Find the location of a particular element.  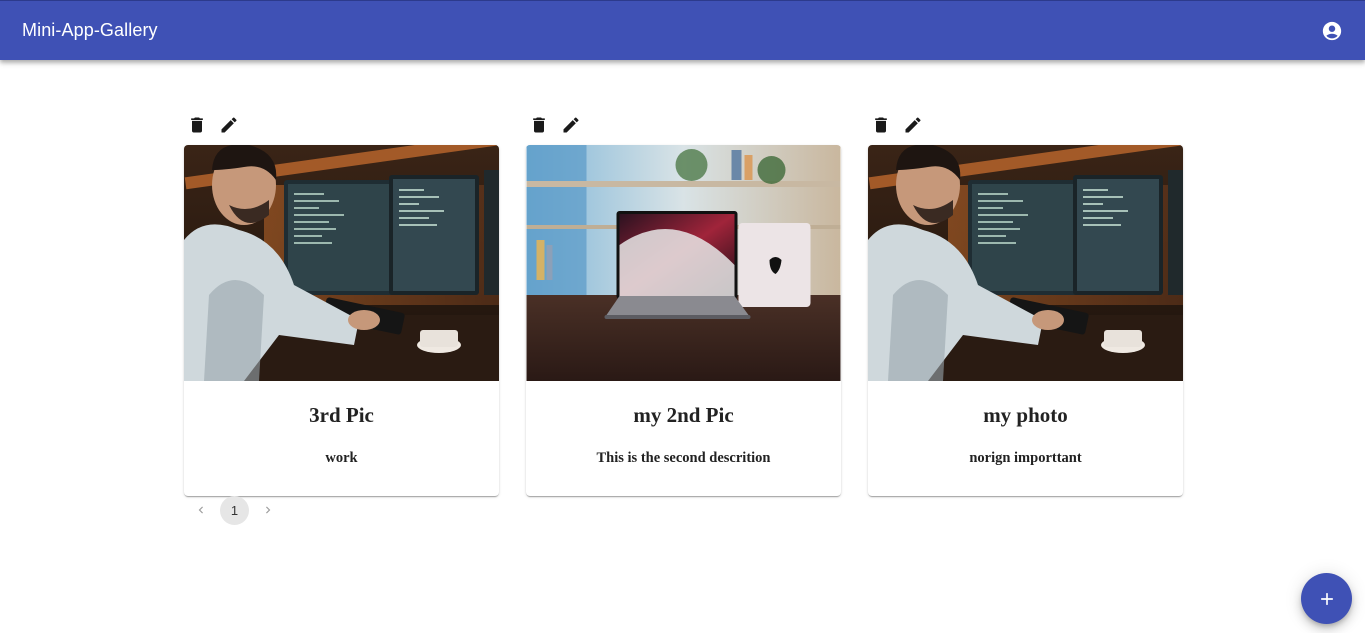

pagination: 1 is located at coordinates (234, 510).